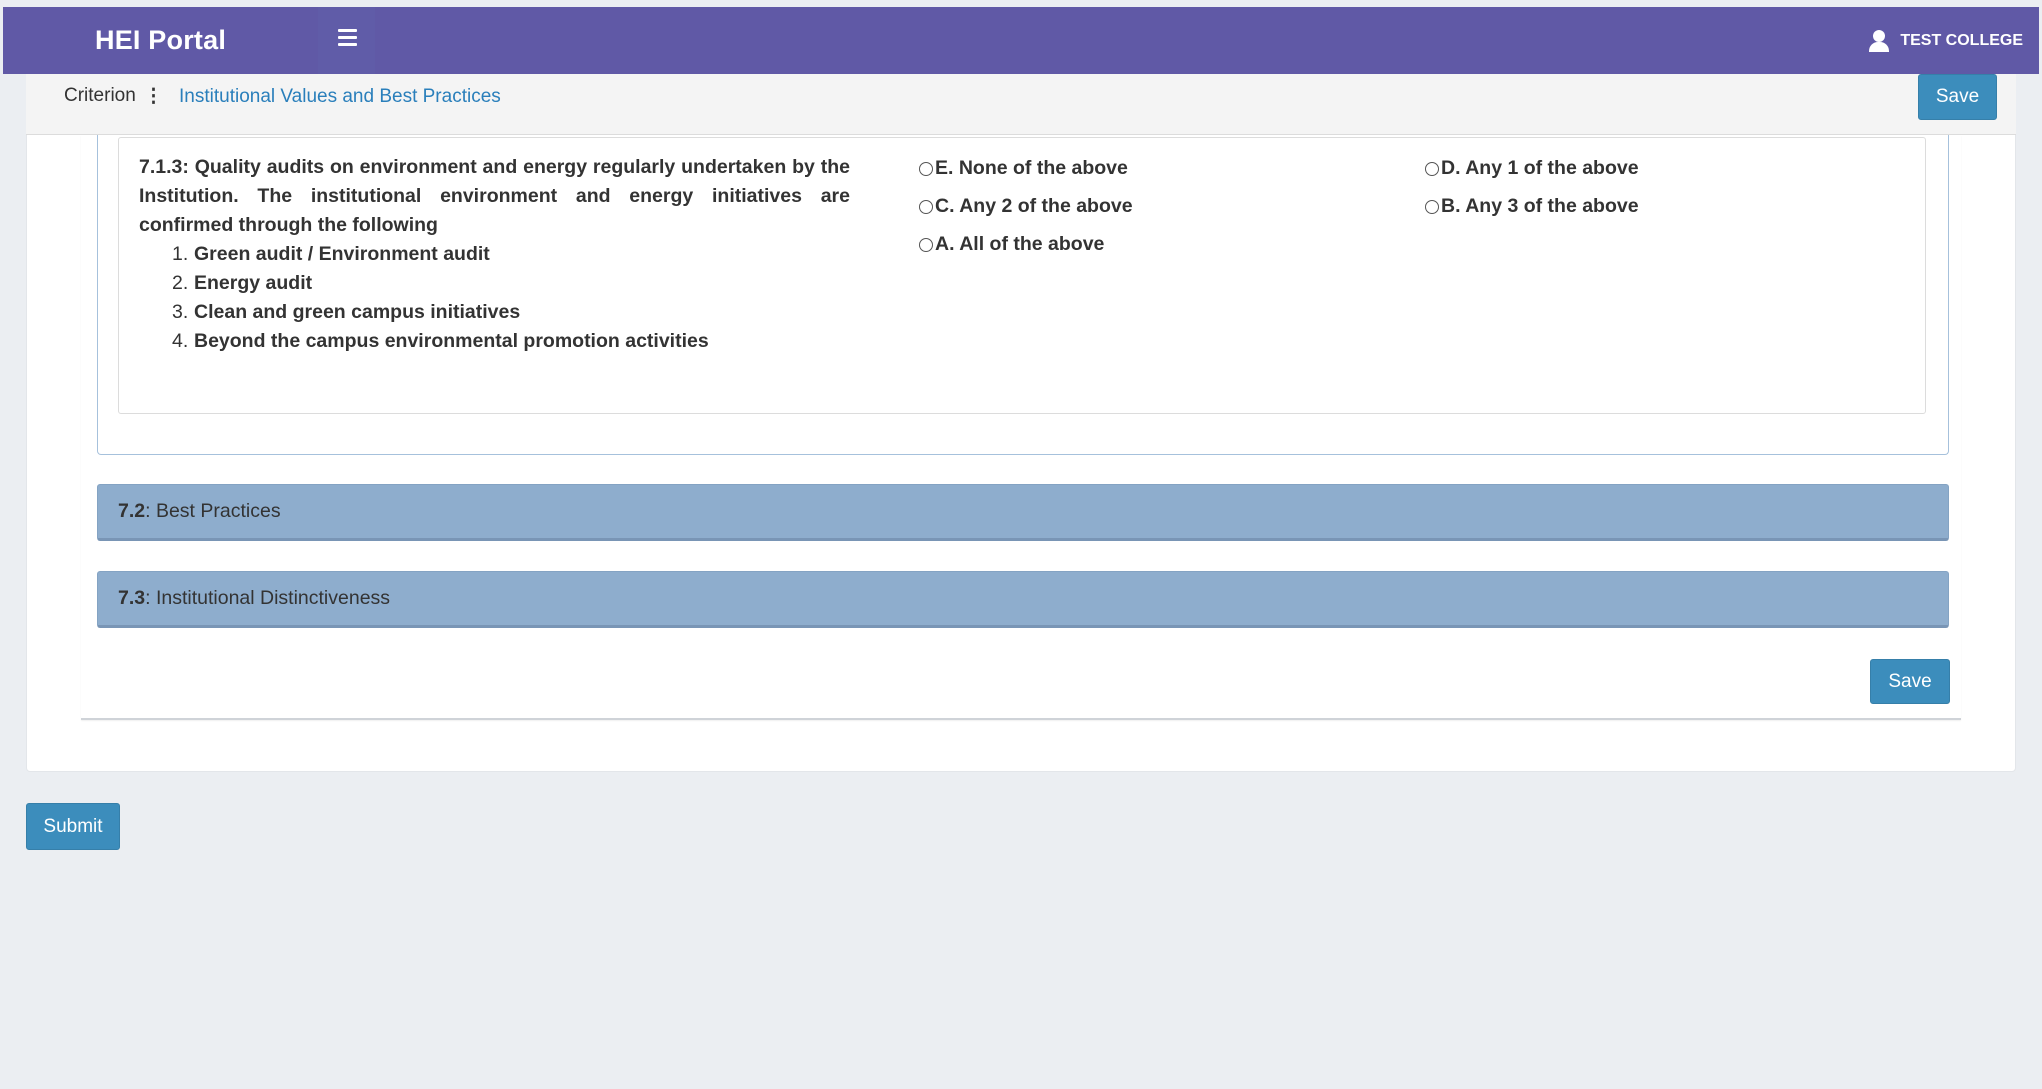 This screenshot has height=1089, width=2042. I want to click on user-menu: TEST COLLEGE, so click(1945, 41).